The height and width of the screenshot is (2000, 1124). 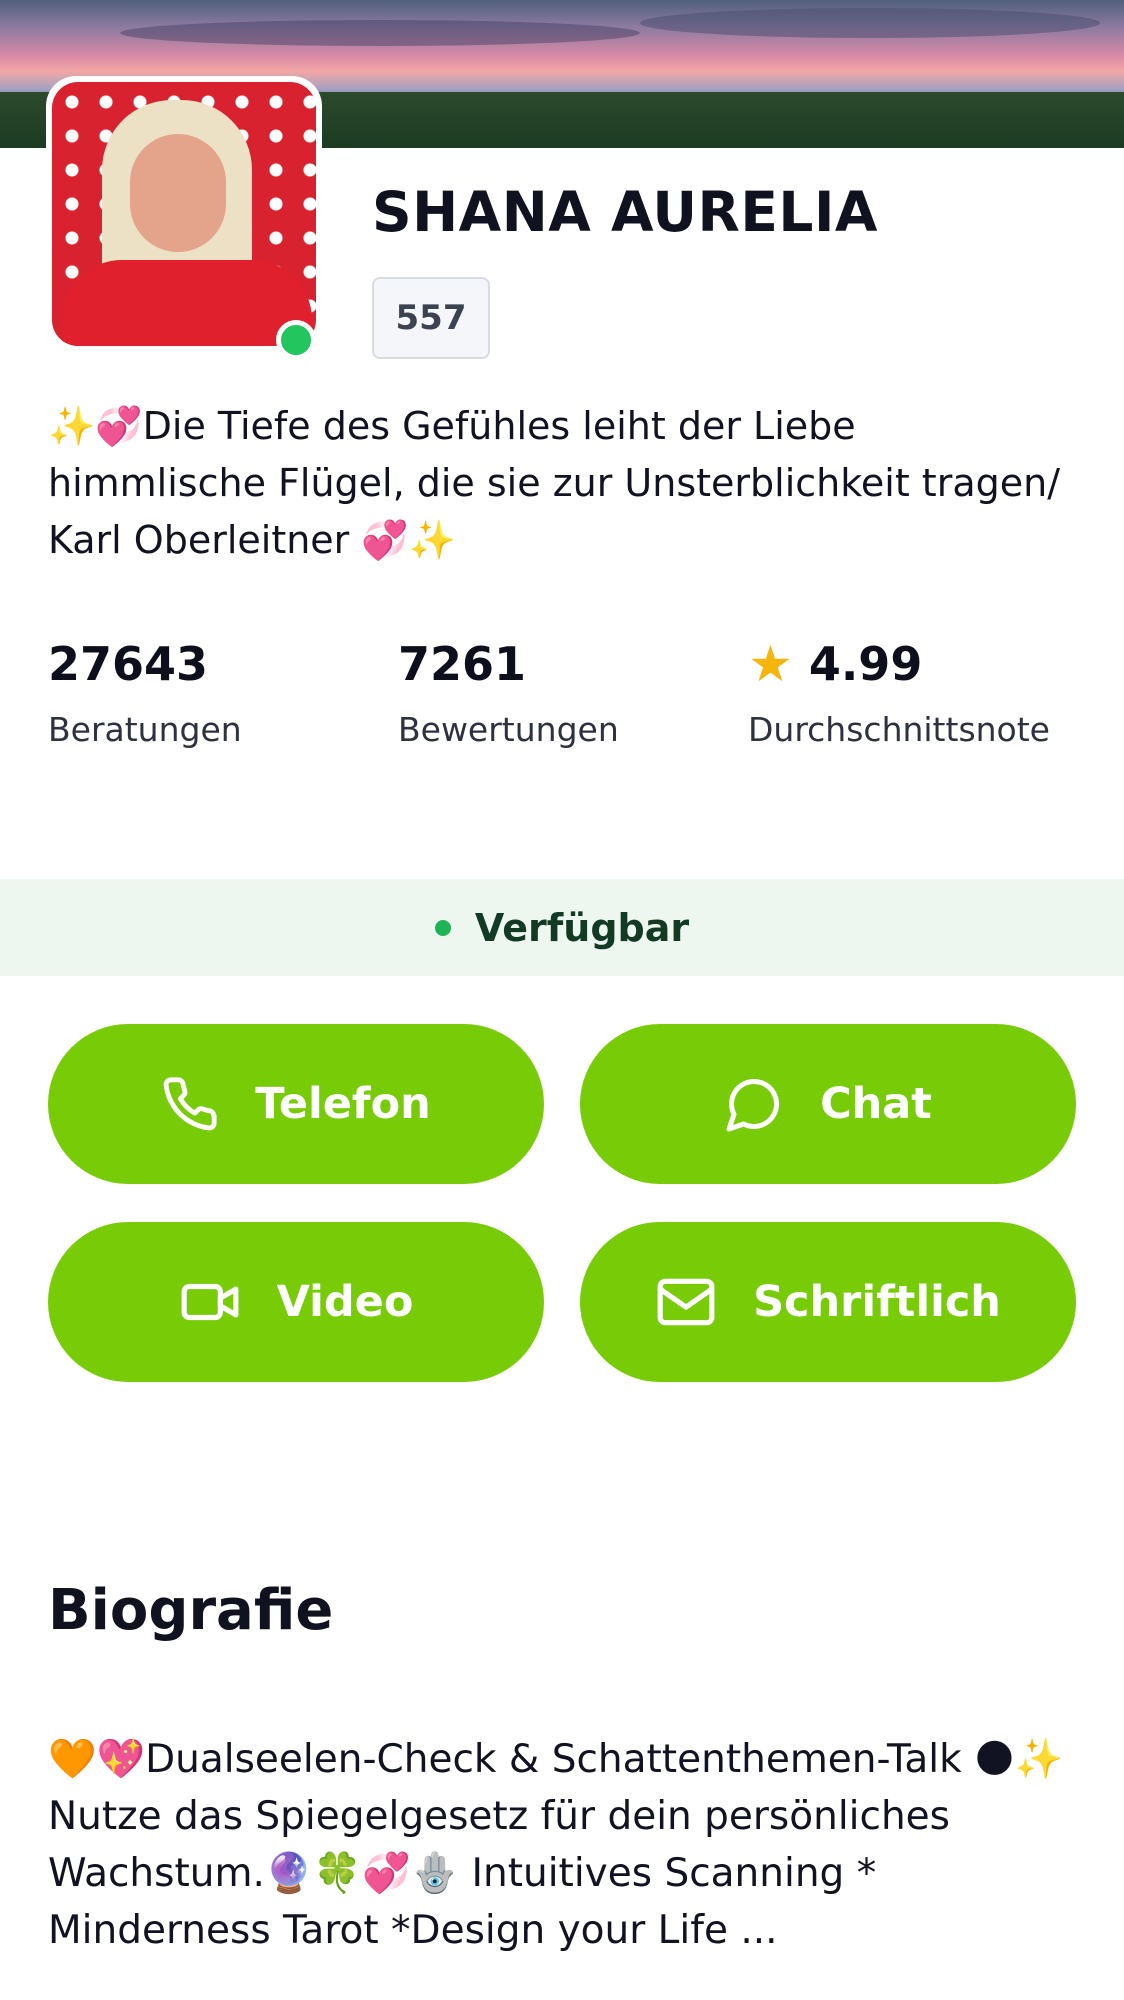 I want to click on availability-bar: Verfügbar, so click(x=562, y=927).